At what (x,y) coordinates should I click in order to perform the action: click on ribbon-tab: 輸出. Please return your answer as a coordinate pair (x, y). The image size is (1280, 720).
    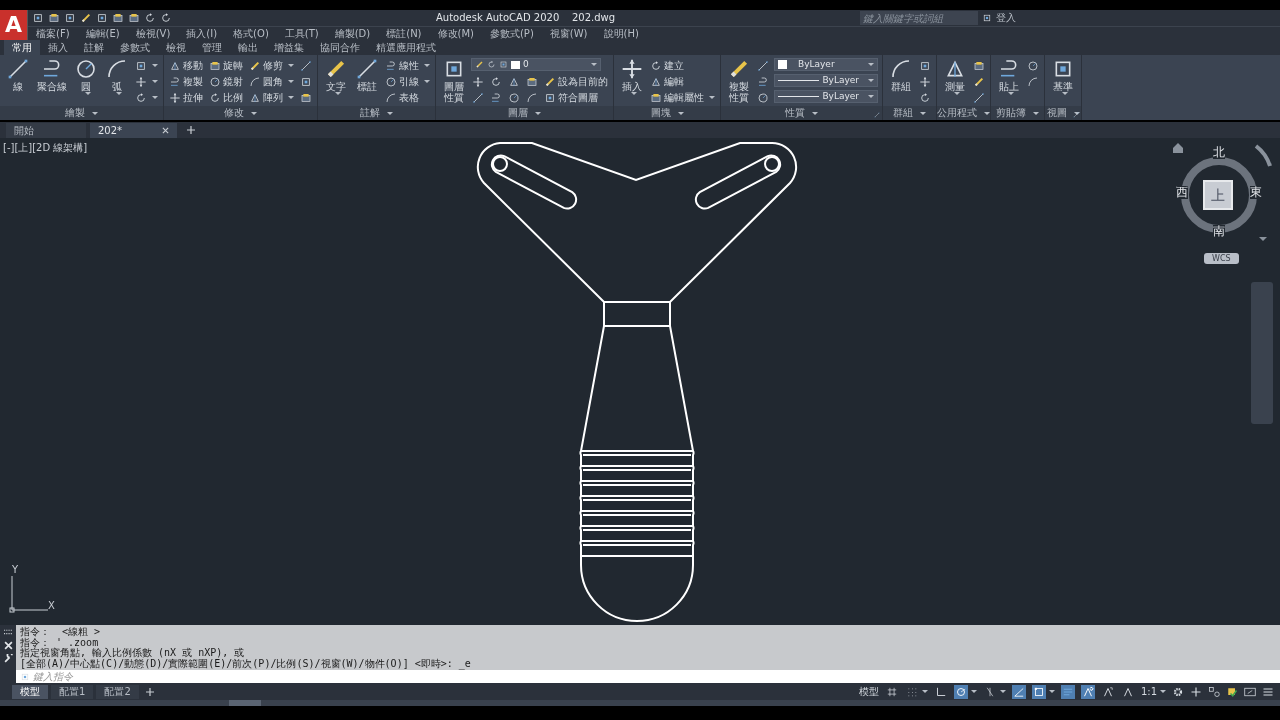
    Looking at the image, I should click on (248, 47).